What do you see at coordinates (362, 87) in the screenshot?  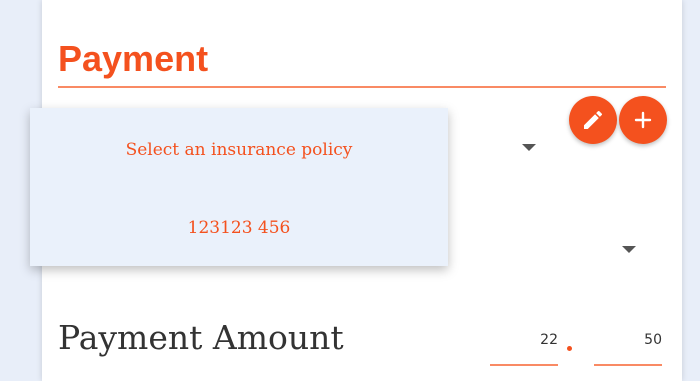 I see `title-divider` at bounding box center [362, 87].